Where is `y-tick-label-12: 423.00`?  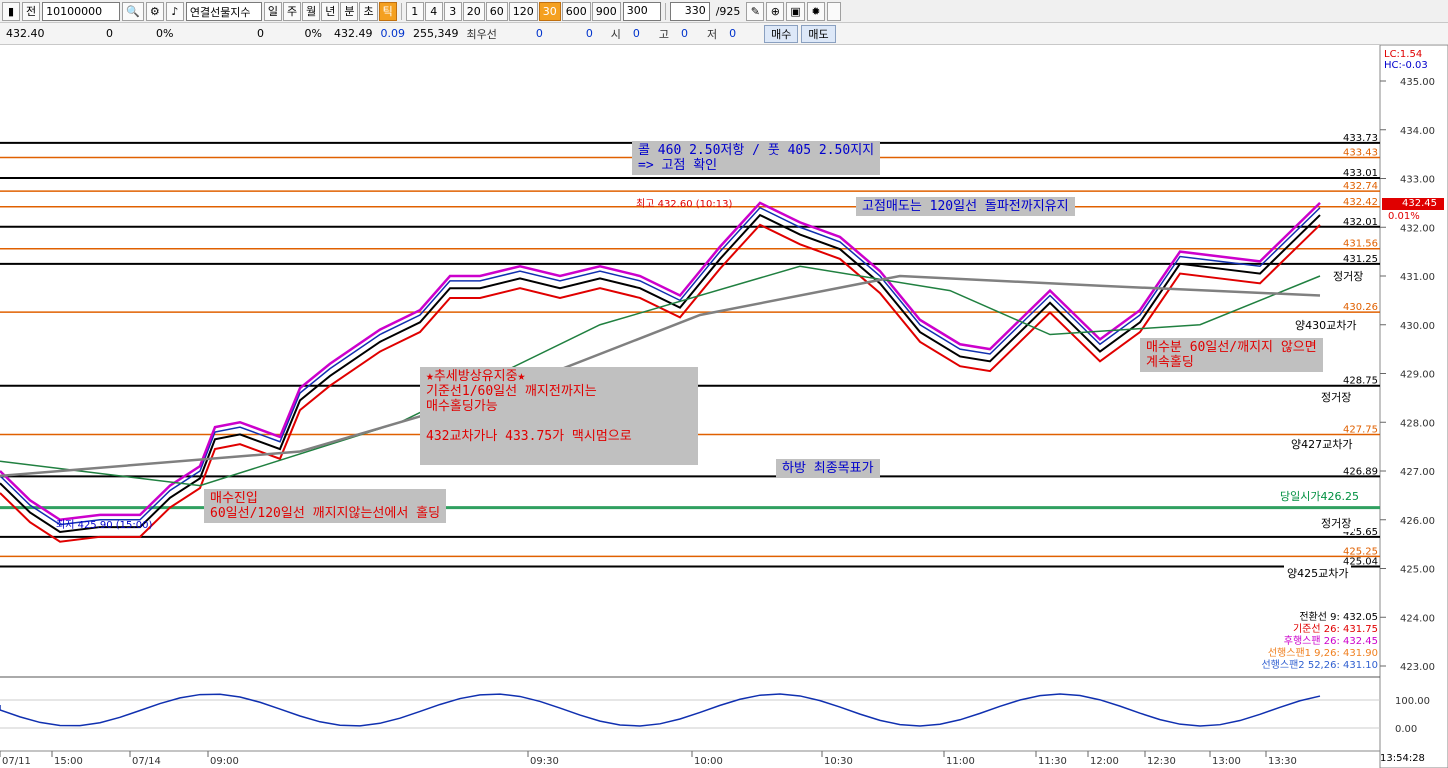 y-tick-label-12: 423.00 is located at coordinates (1417, 667).